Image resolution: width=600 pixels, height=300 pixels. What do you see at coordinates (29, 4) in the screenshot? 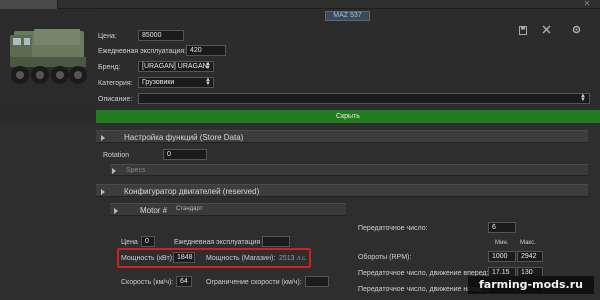
I see `window-tab` at bounding box center [29, 4].